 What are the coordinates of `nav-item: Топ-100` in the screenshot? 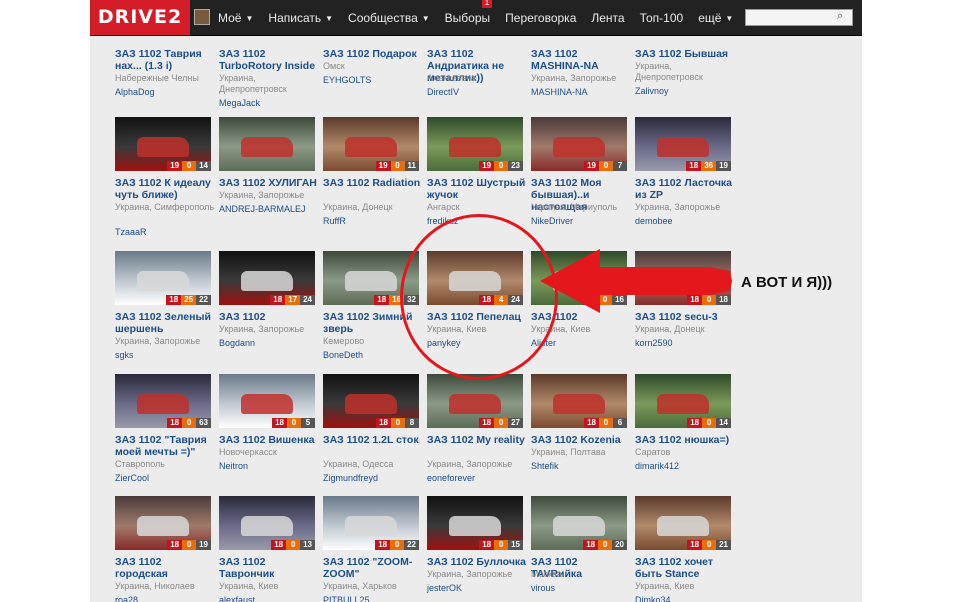 It's located at (662, 18).